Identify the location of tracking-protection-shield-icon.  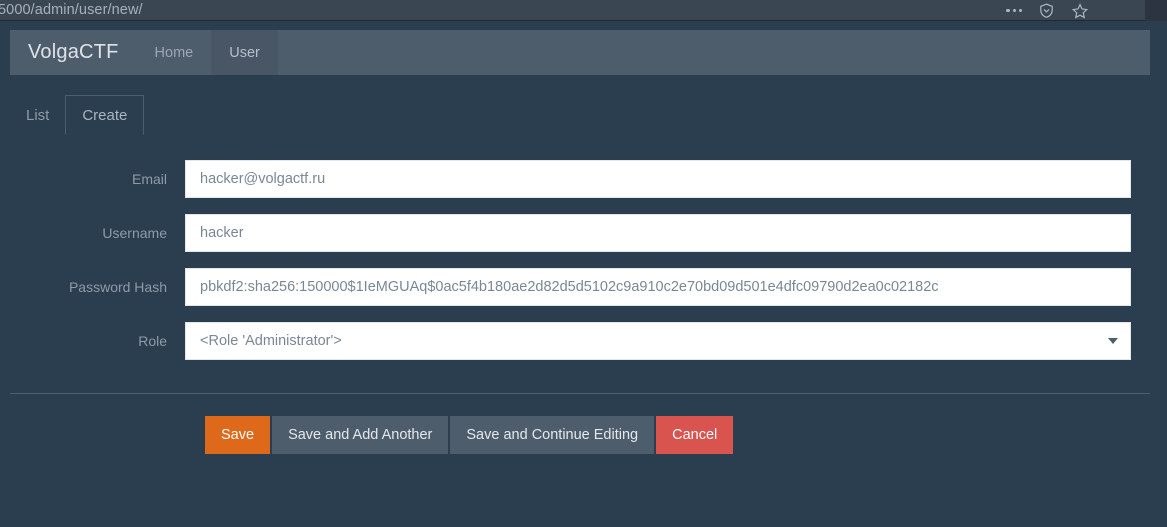
(1046, 10).